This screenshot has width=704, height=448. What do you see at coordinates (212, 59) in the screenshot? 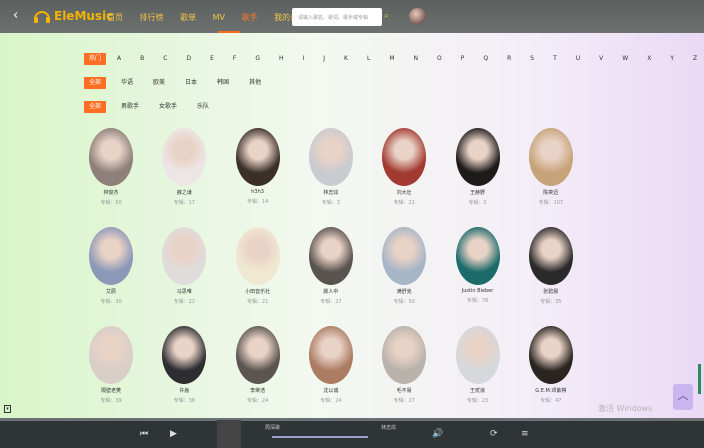
I see `letter-chip: E` at bounding box center [212, 59].